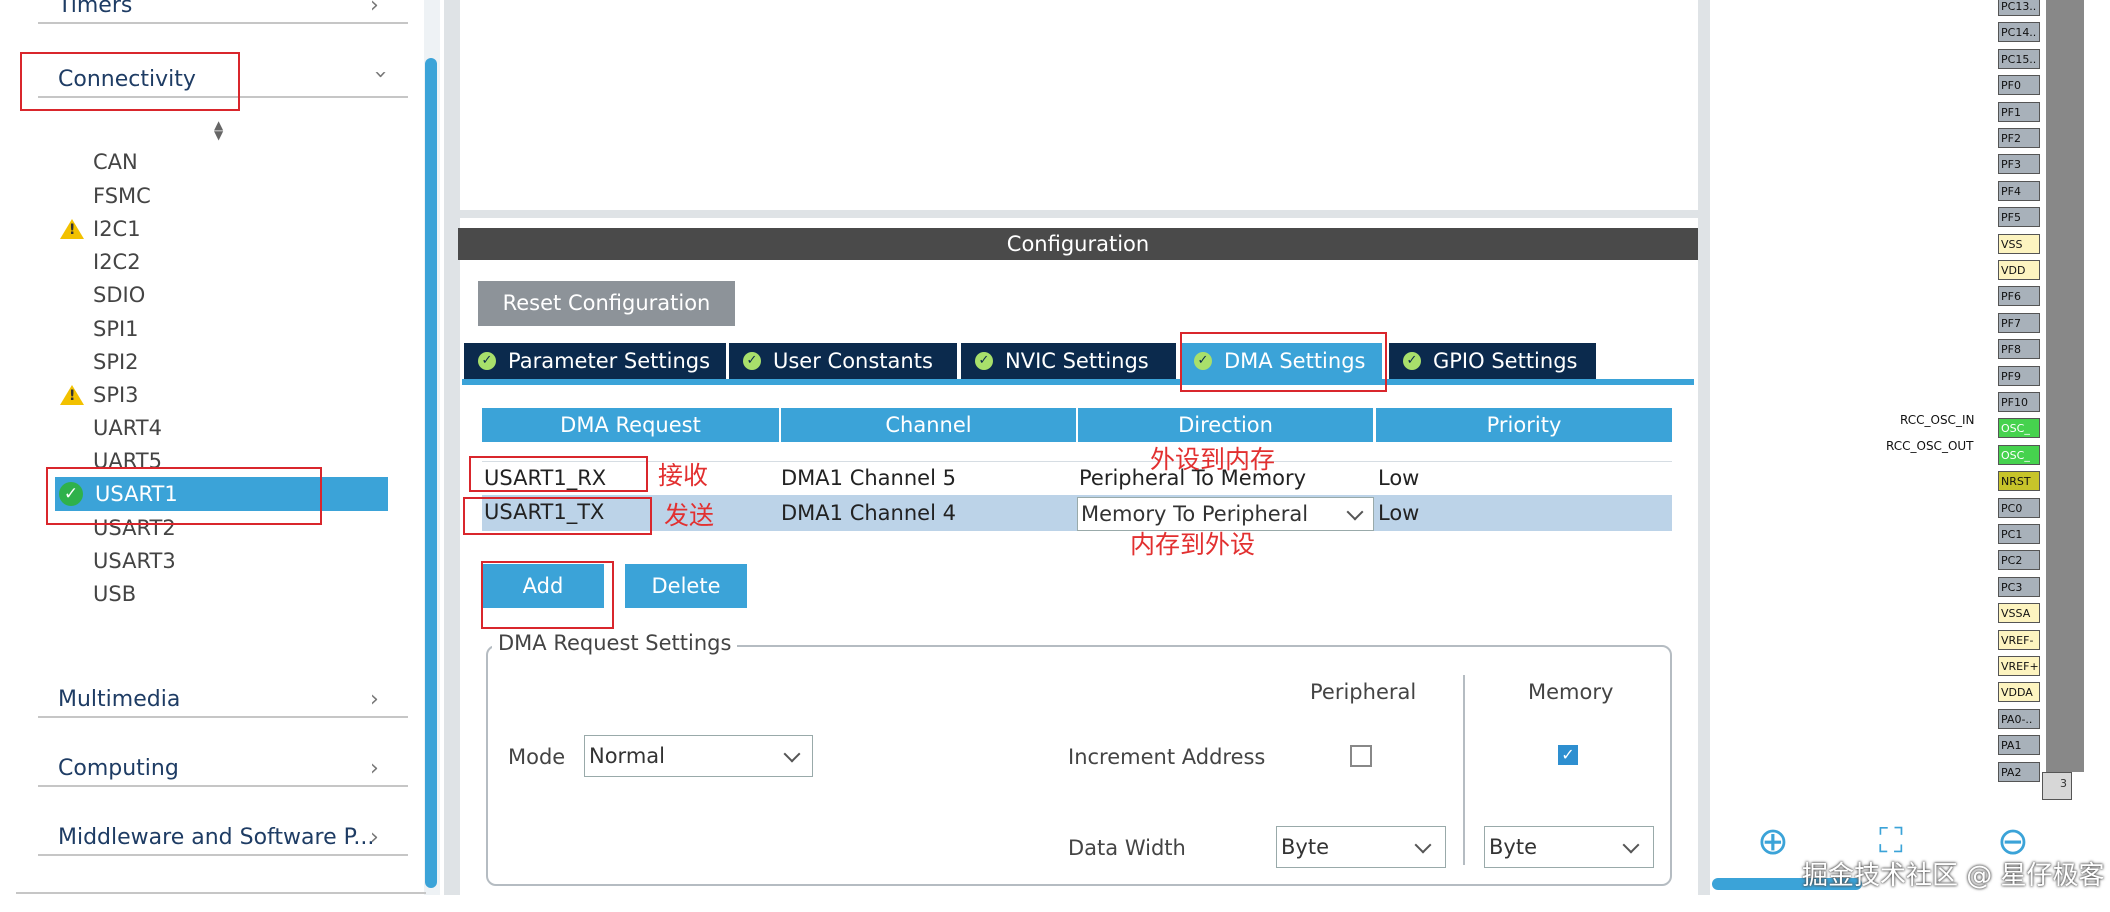  What do you see at coordinates (558, 474) in the screenshot?
I see `annotation-box-rx` at bounding box center [558, 474].